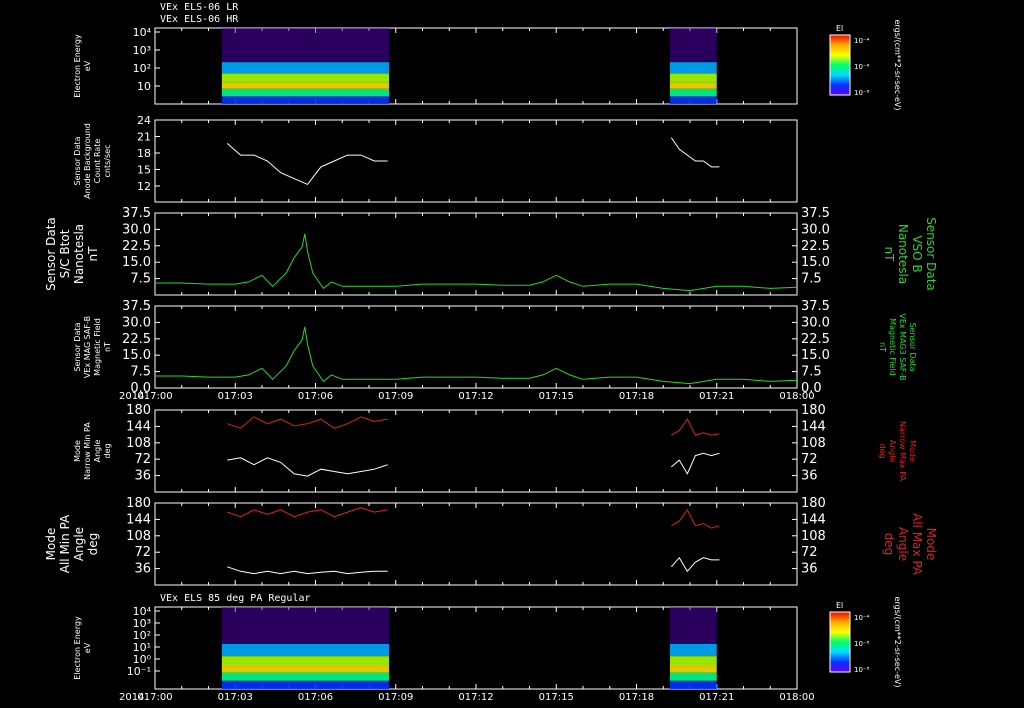 This screenshot has height=708, width=1024. I want to click on p6-ytick-label-left: 36, so click(142, 569).